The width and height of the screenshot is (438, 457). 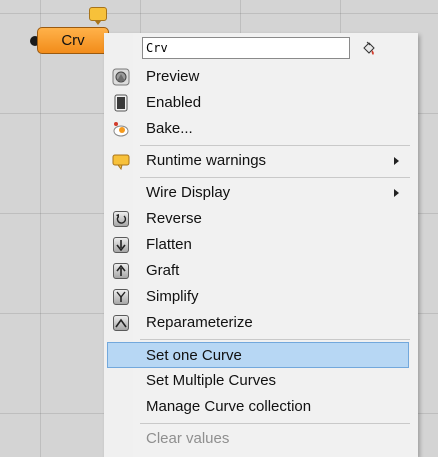 What do you see at coordinates (258, 161) in the screenshot?
I see `menu-item-runtime-warnings: Runtime warnings` at bounding box center [258, 161].